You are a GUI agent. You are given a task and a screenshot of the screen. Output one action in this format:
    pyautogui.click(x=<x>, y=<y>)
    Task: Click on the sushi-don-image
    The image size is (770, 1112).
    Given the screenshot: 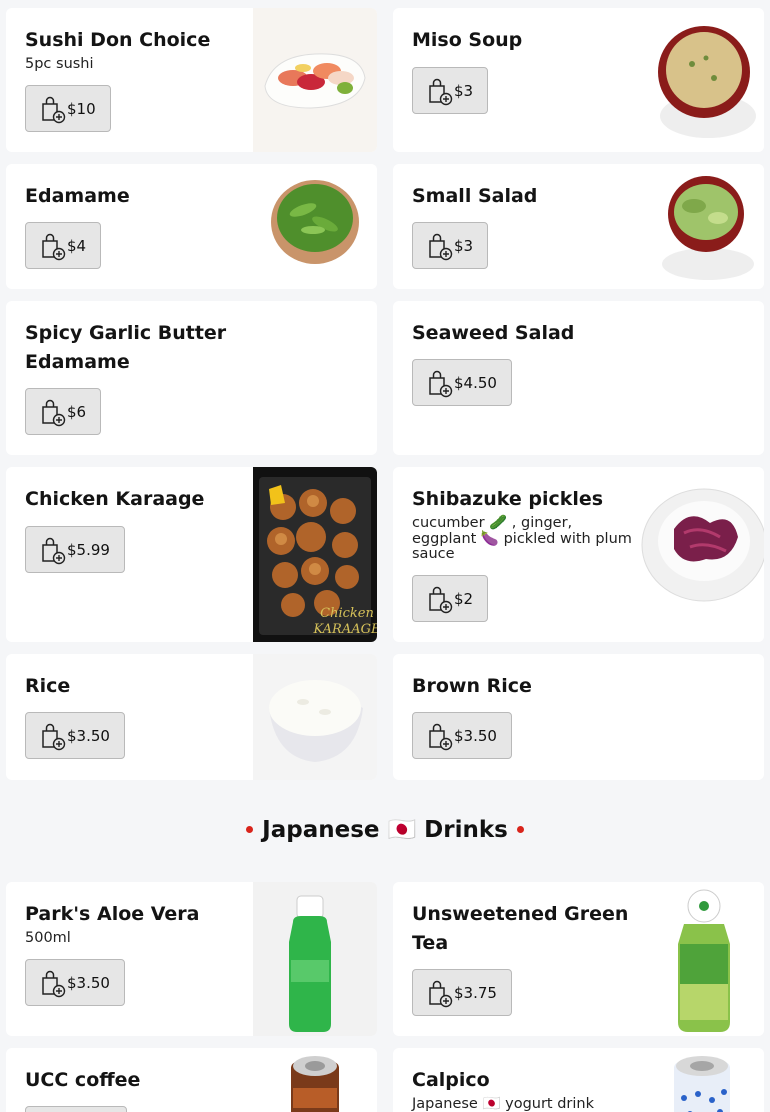 What is the action you would take?
    pyautogui.click(x=315, y=80)
    